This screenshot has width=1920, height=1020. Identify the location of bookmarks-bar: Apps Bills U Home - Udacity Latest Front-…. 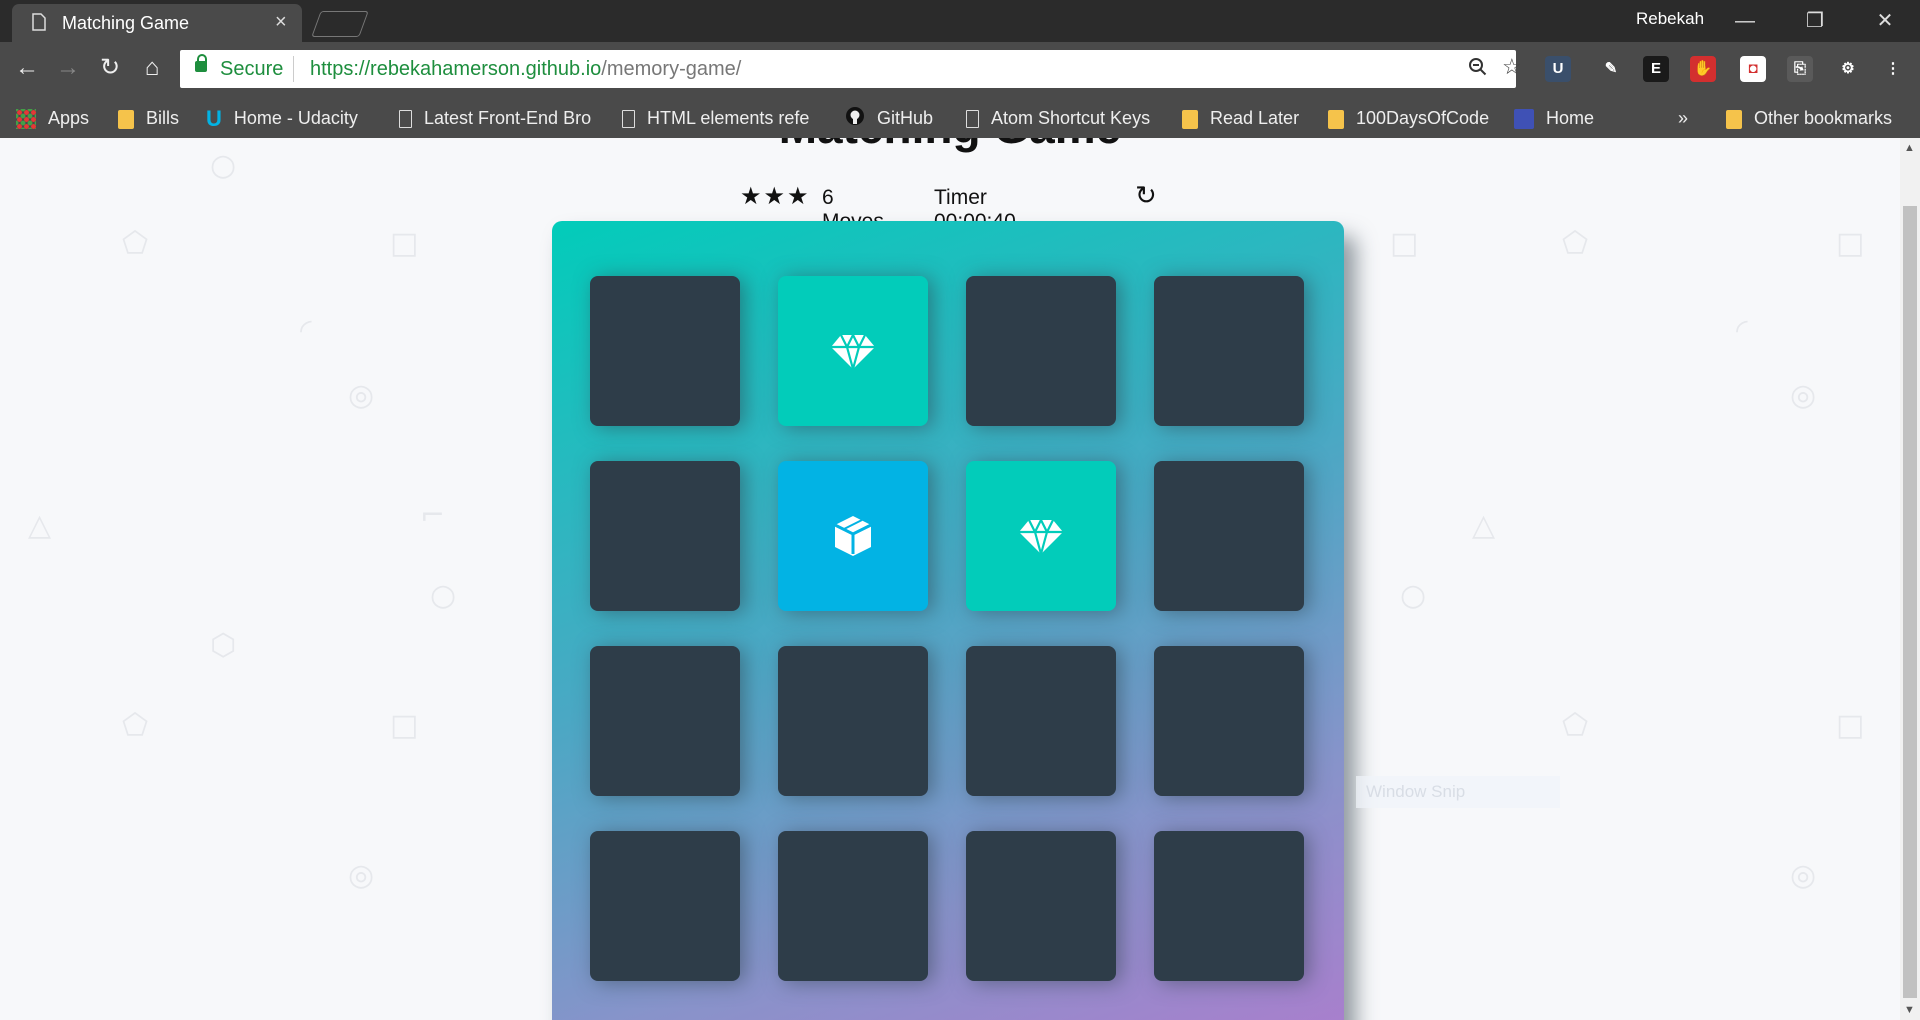
(960, 118).